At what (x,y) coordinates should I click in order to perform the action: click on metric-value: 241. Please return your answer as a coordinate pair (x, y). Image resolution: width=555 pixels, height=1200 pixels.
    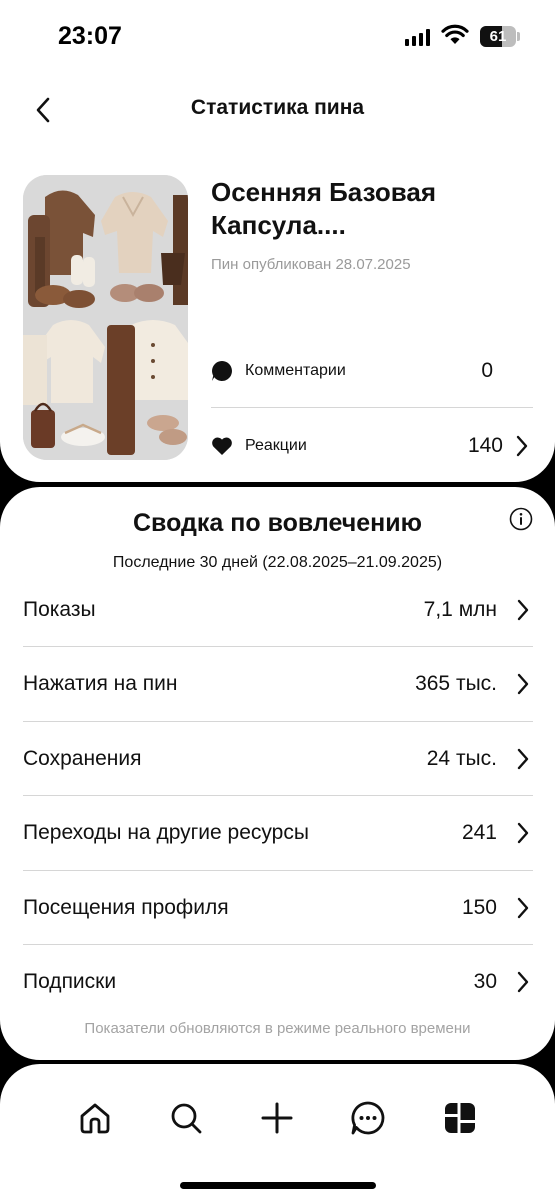
    Looking at the image, I should click on (479, 832).